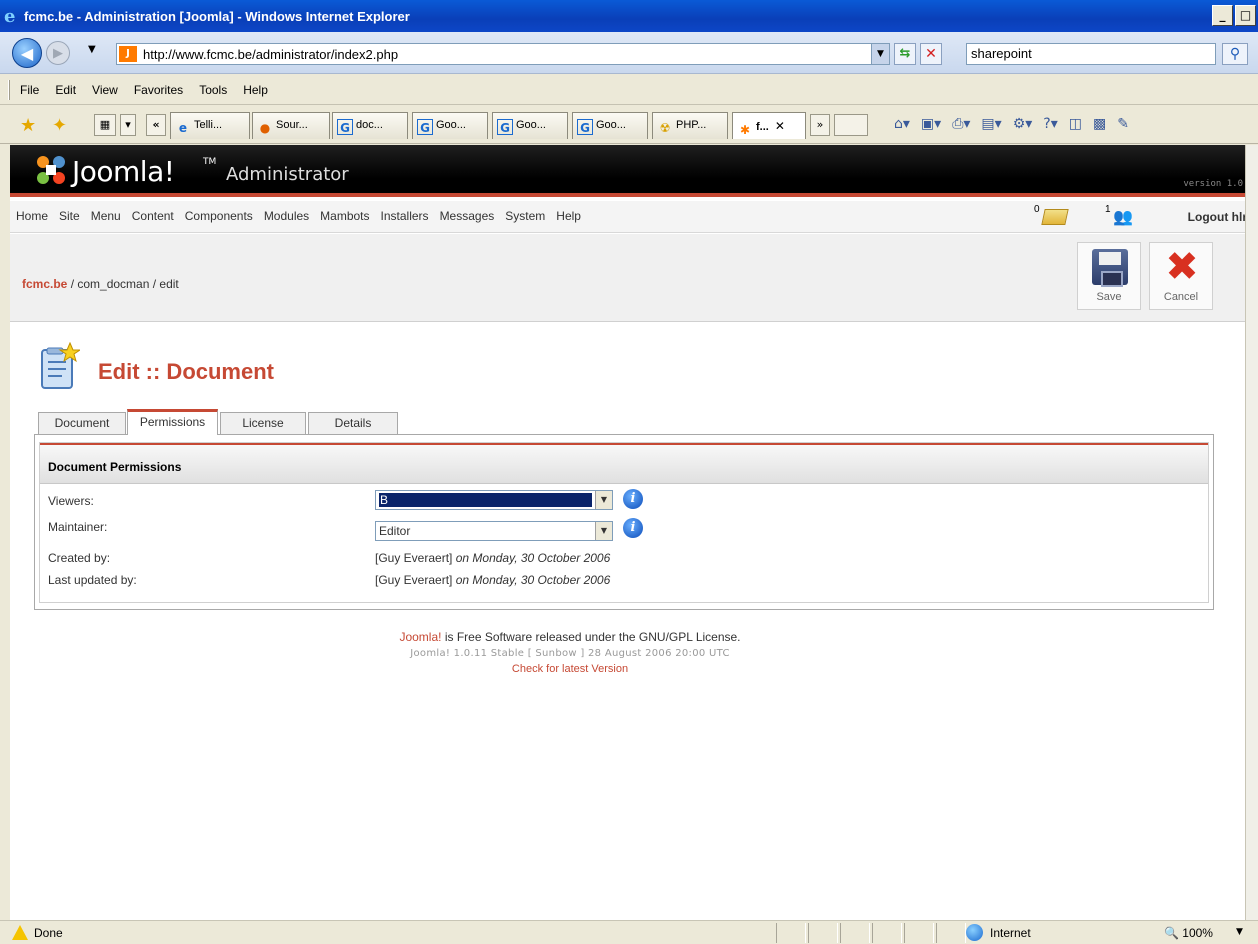 This screenshot has height=944, width=1258. What do you see at coordinates (92, 580) in the screenshot?
I see `updated-label: Last updated by:` at bounding box center [92, 580].